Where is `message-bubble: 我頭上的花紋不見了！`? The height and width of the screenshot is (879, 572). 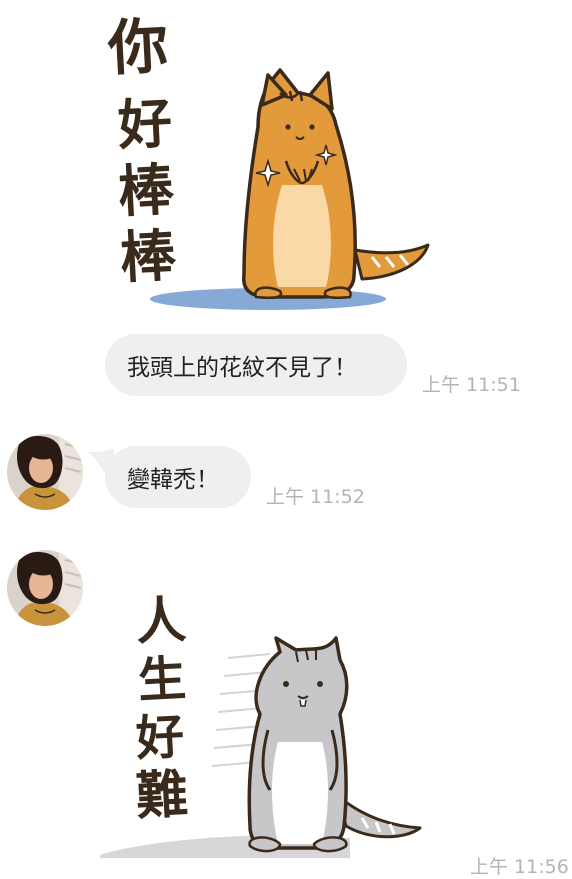 message-bubble: 我頭上的花紋不見了！ is located at coordinates (256, 365).